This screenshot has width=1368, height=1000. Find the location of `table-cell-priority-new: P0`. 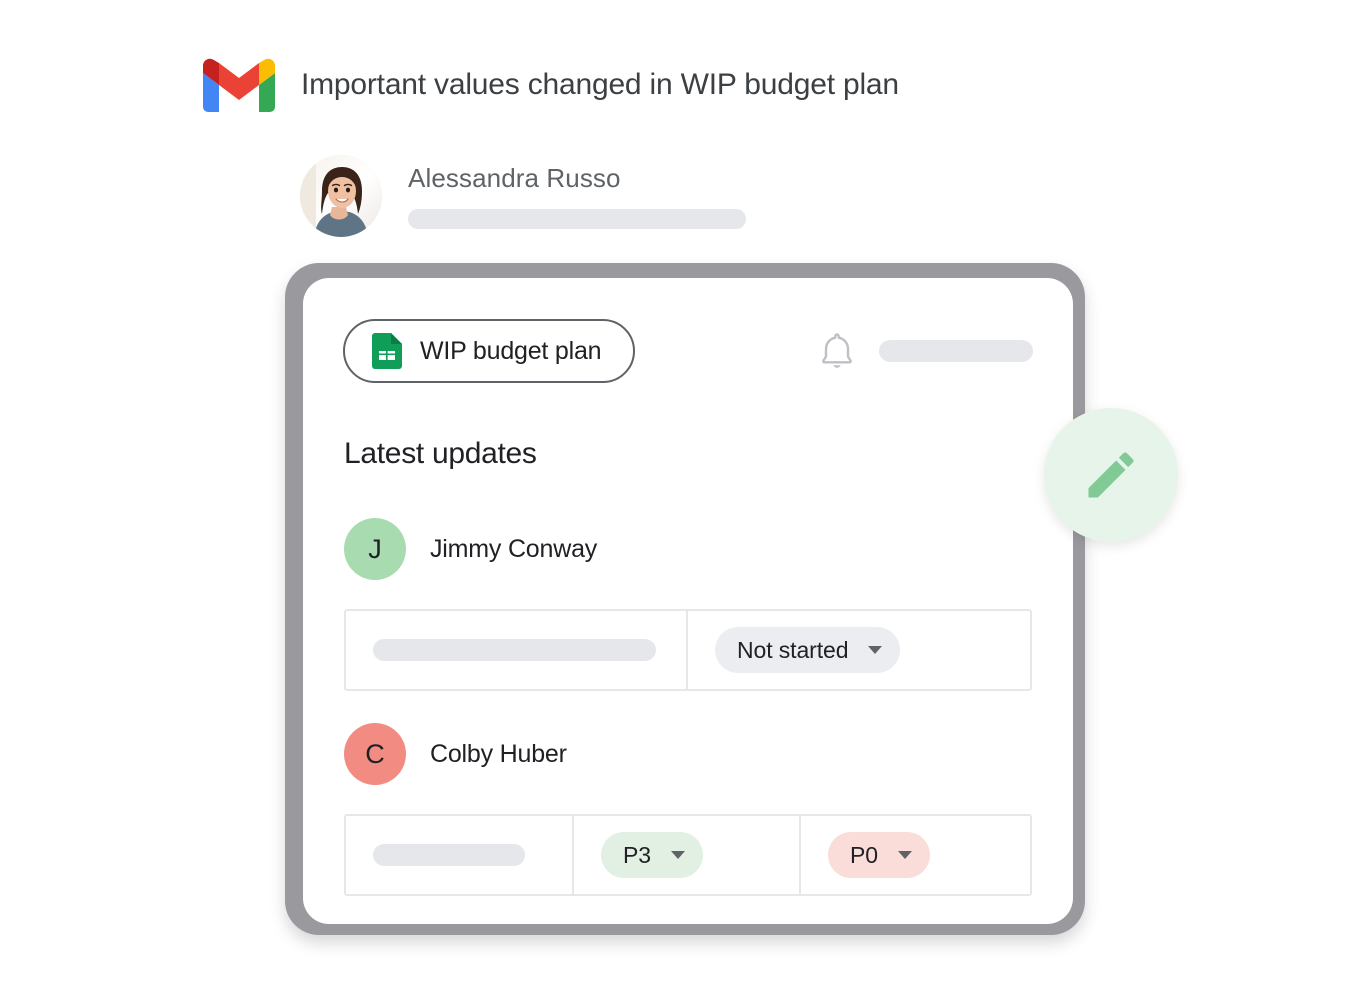

table-cell-priority-new: P0 is located at coordinates (915, 855).